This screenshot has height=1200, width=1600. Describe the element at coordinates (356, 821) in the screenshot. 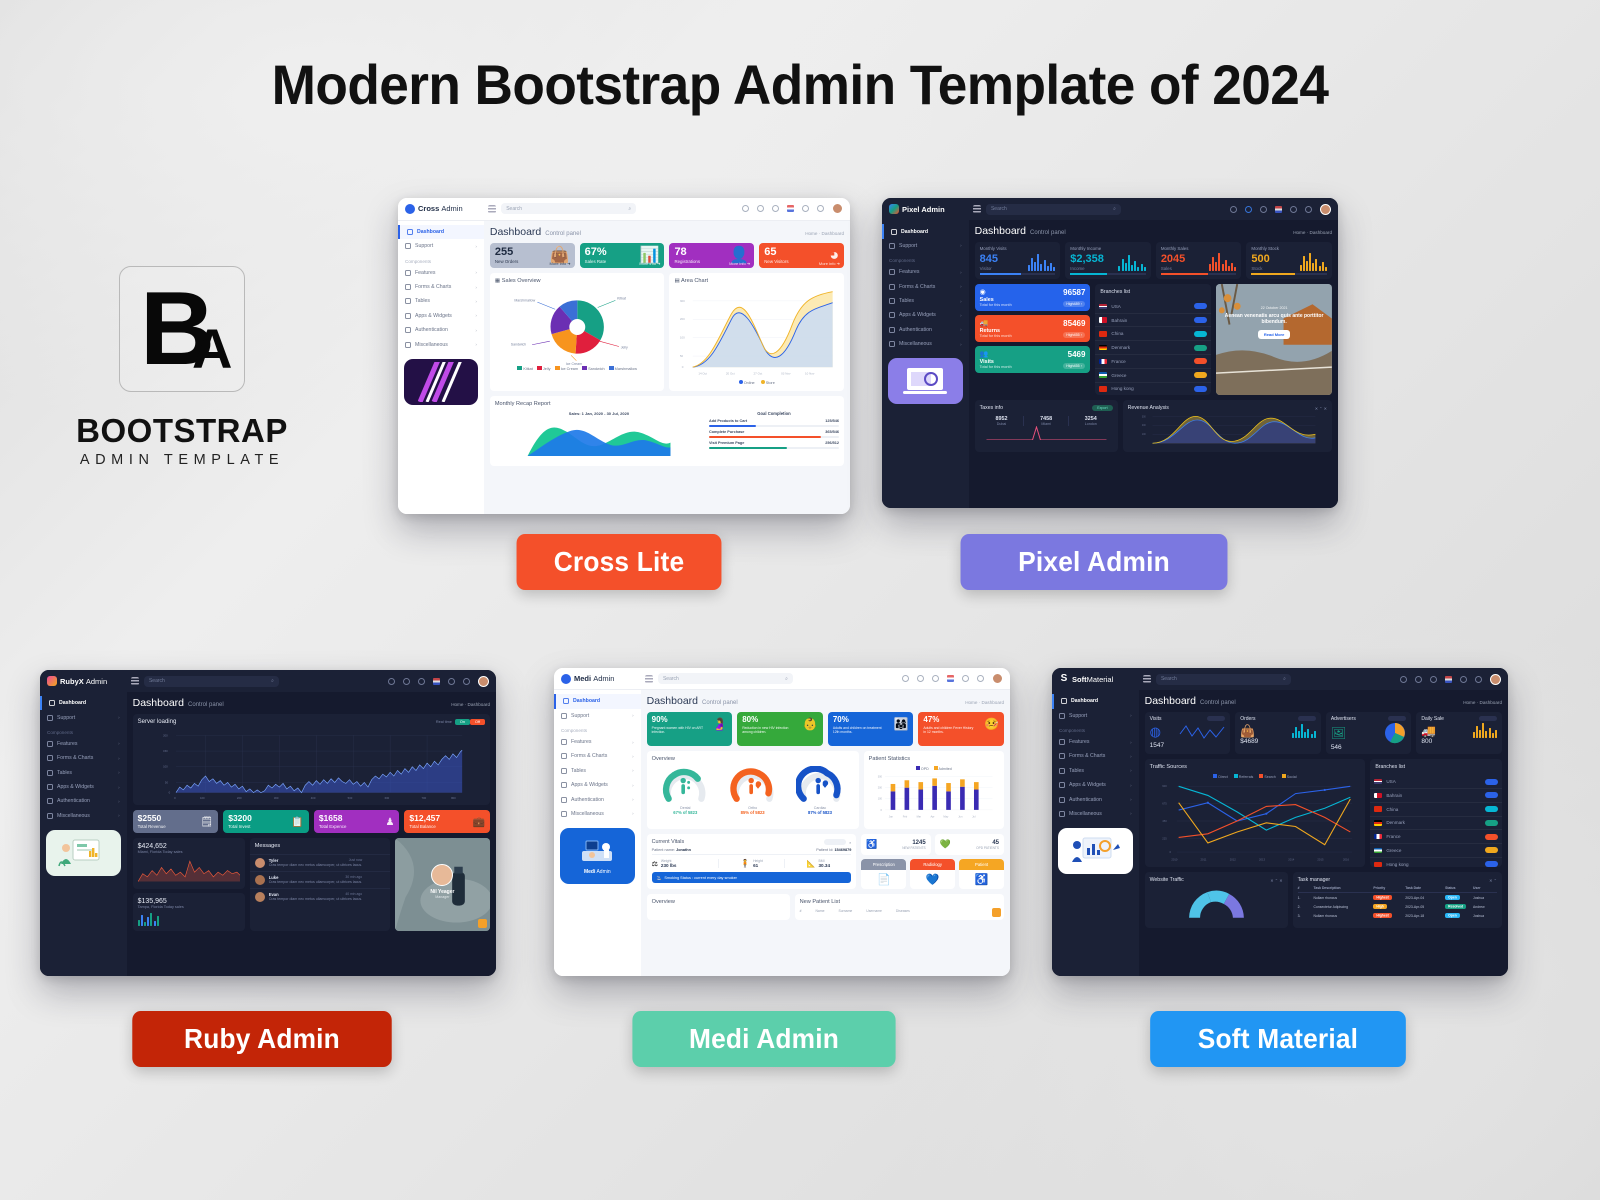

I see `stat-card: $1658 Total Expence ♟` at that location.